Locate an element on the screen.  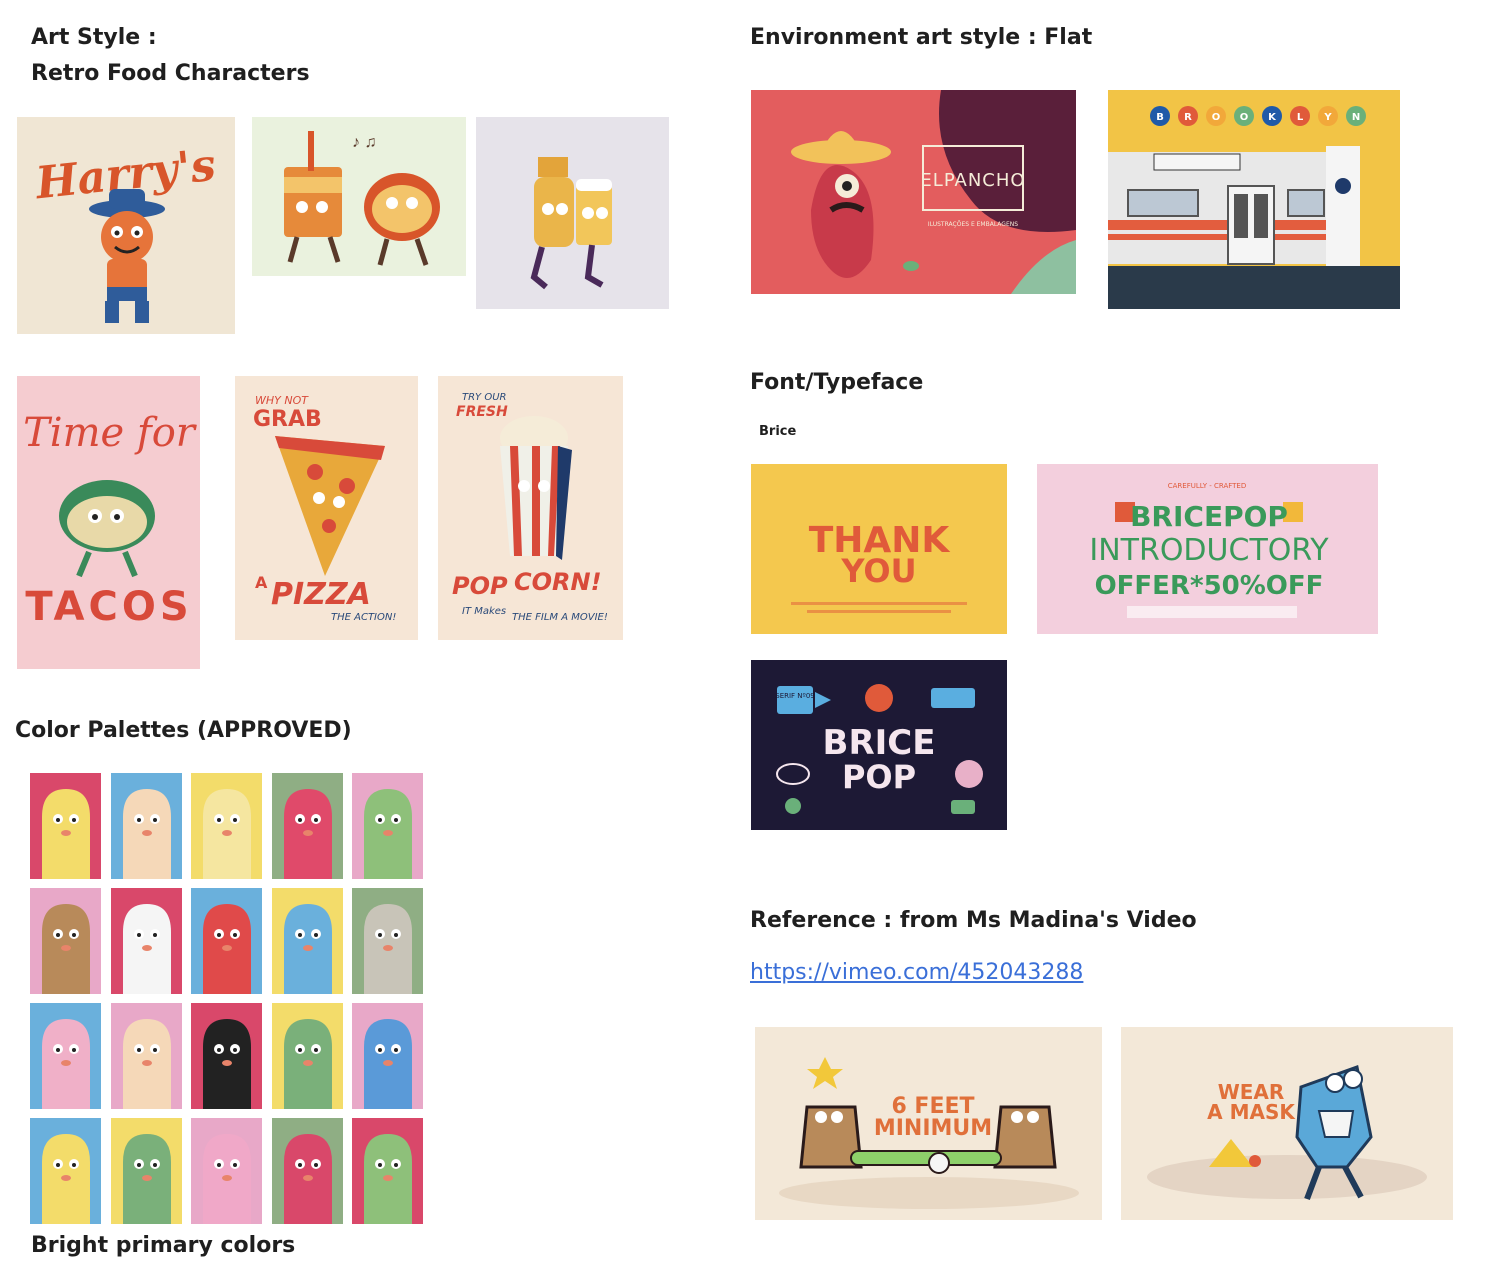
reference-link: https://vimeo.com/452043288 is located at coordinates (916, 972).